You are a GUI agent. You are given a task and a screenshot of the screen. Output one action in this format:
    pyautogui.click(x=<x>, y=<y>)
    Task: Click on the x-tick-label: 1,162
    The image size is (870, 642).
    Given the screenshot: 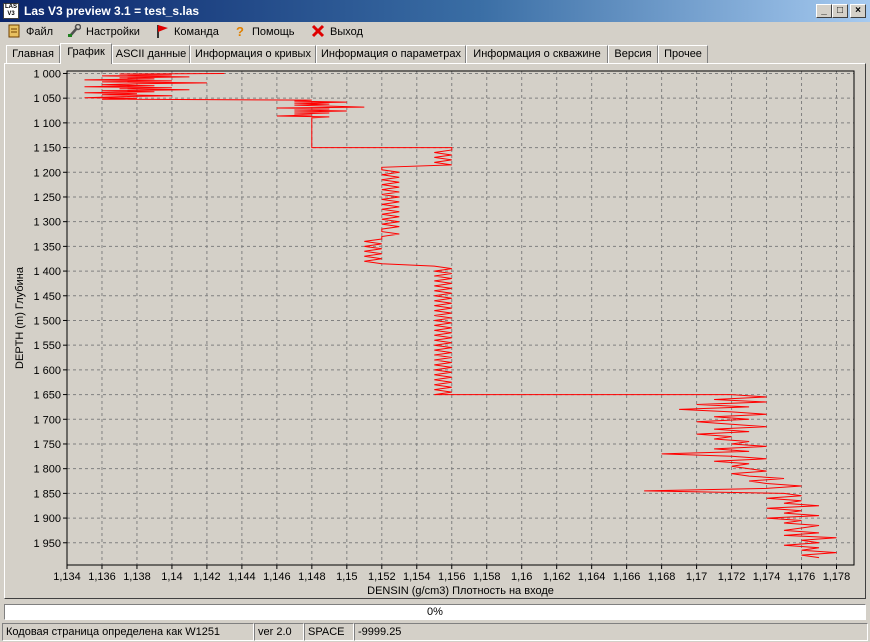 What is the action you would take?
    pyautogui.click(x=557, y=577)
    